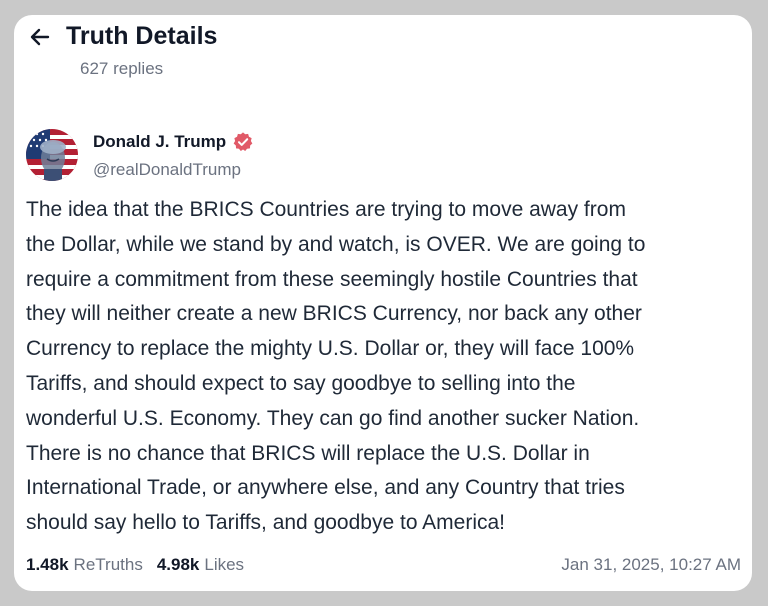  Describe the element at coordinates (142, 36) in the screenshot. I see `page-title: Truth Details` at that location.